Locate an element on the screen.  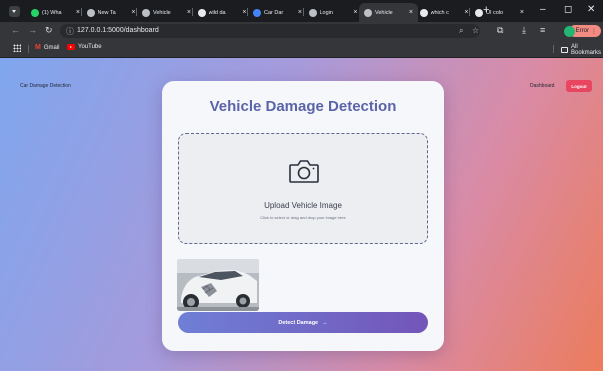
detect-damage-label: Detect Damage is located at coordinates (298, 322).